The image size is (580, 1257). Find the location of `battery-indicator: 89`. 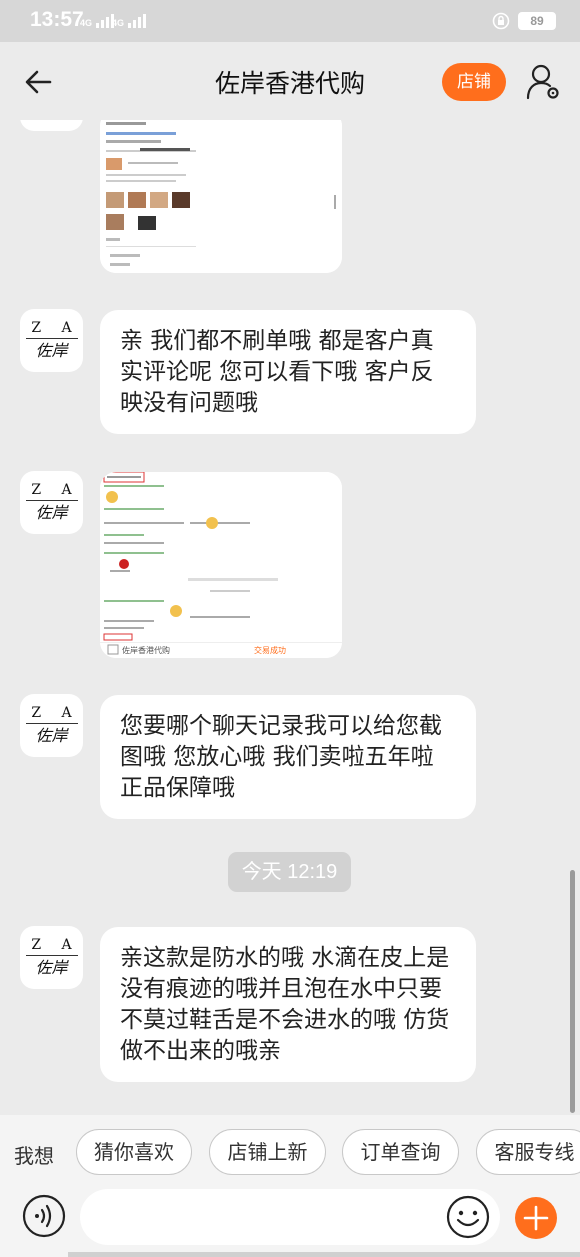

battery-indicator: 89 is located at coordinates (537, 21).